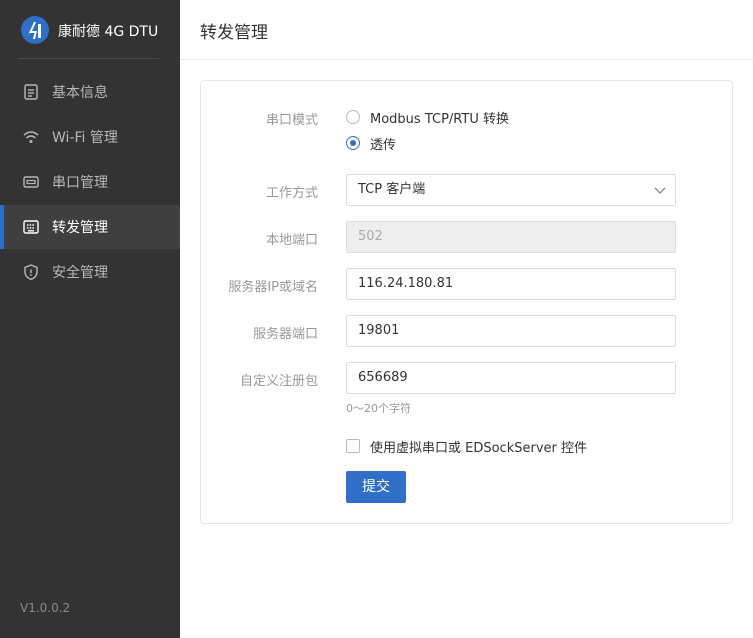 The width and height of the screenshot is (753, 638). Describe the element at coordinates (80, 273) in the screenshot. I see `sidebar-item-label: 安全管理` at that location.